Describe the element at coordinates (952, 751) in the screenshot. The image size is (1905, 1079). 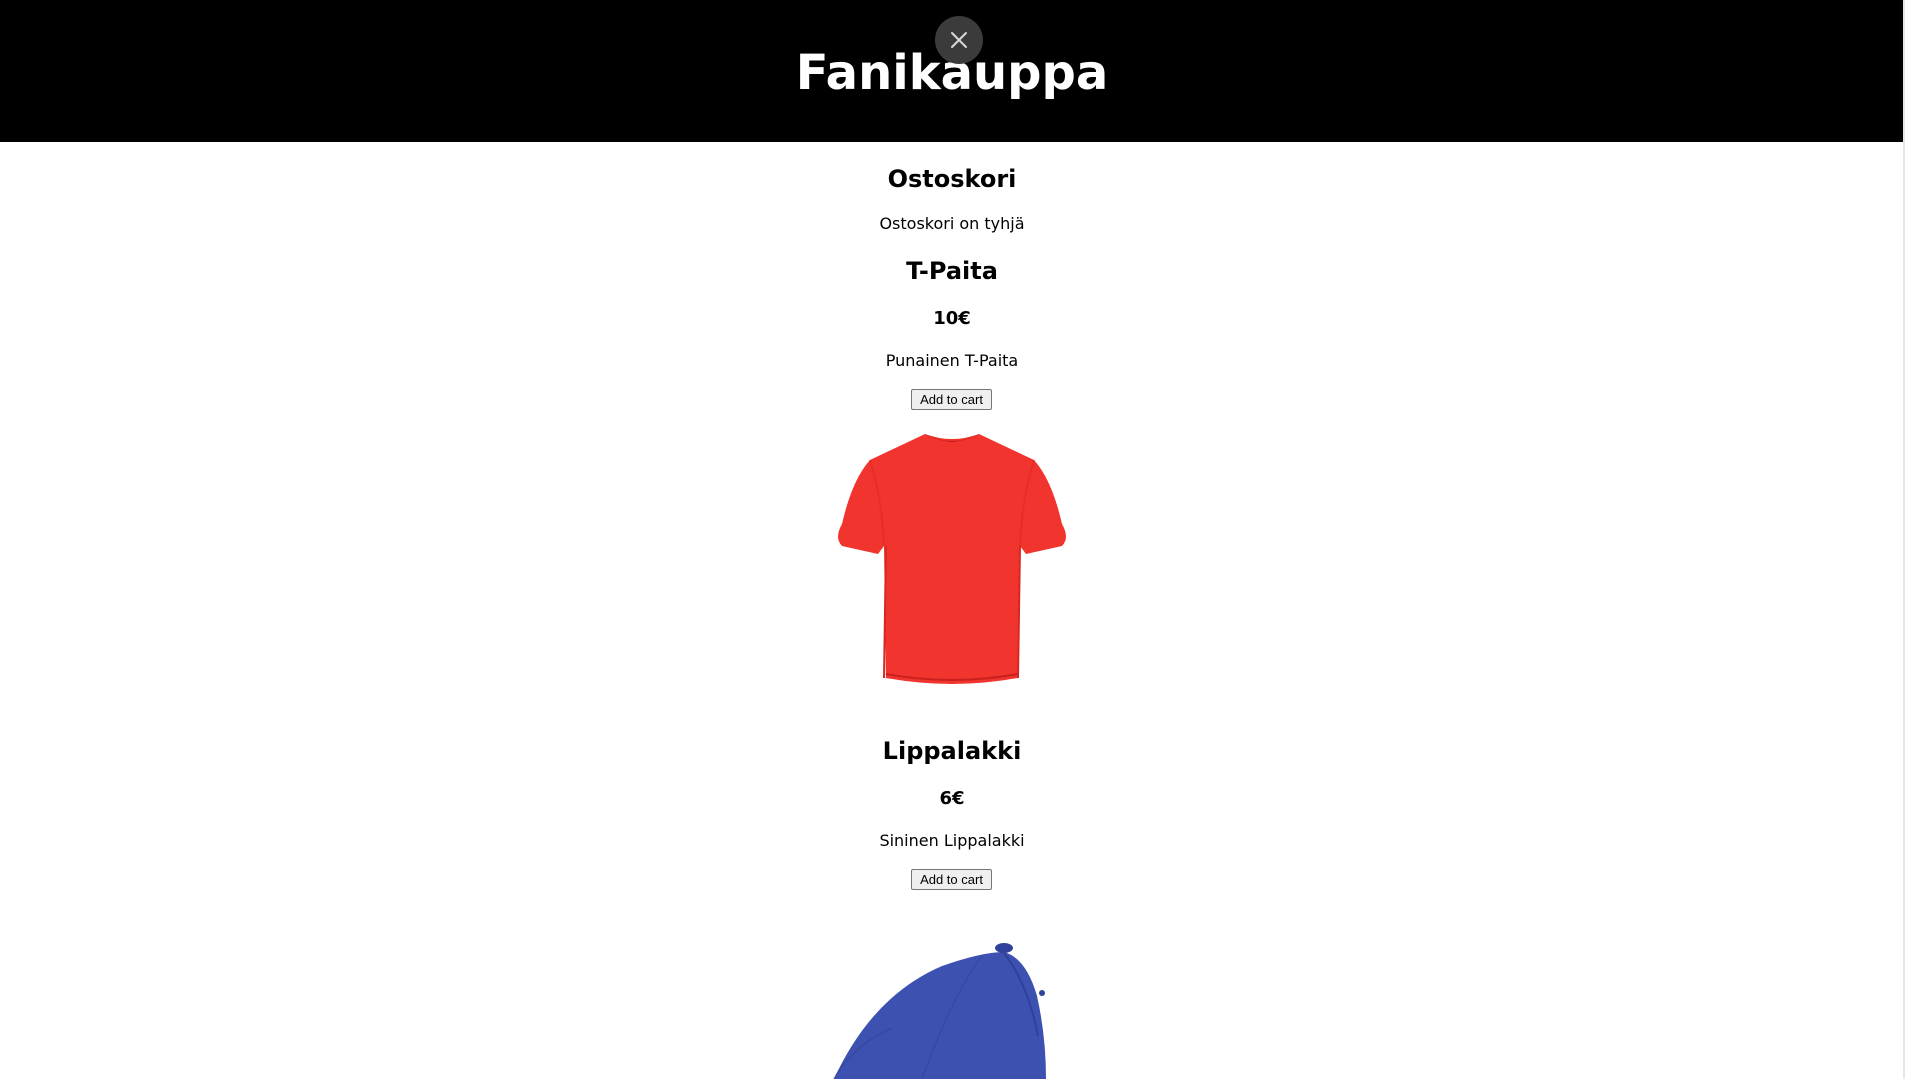
I see `product-name: Lippalakki` at that location.